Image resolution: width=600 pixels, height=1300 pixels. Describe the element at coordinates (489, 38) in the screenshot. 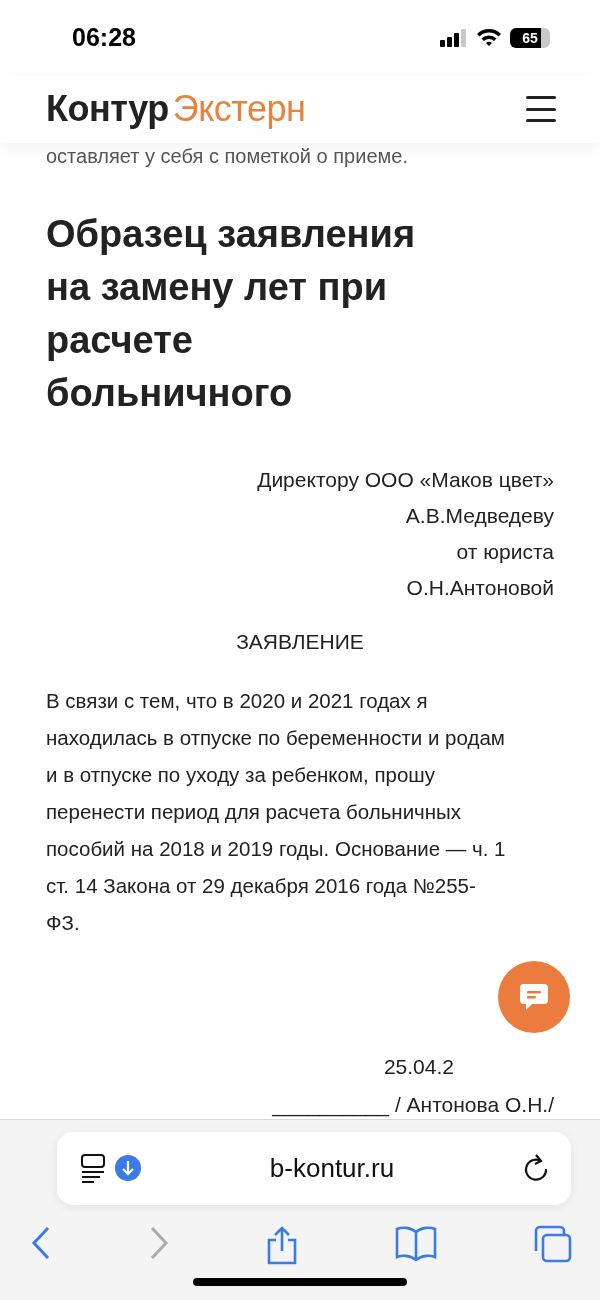

I see `wifi-icon` at that location.